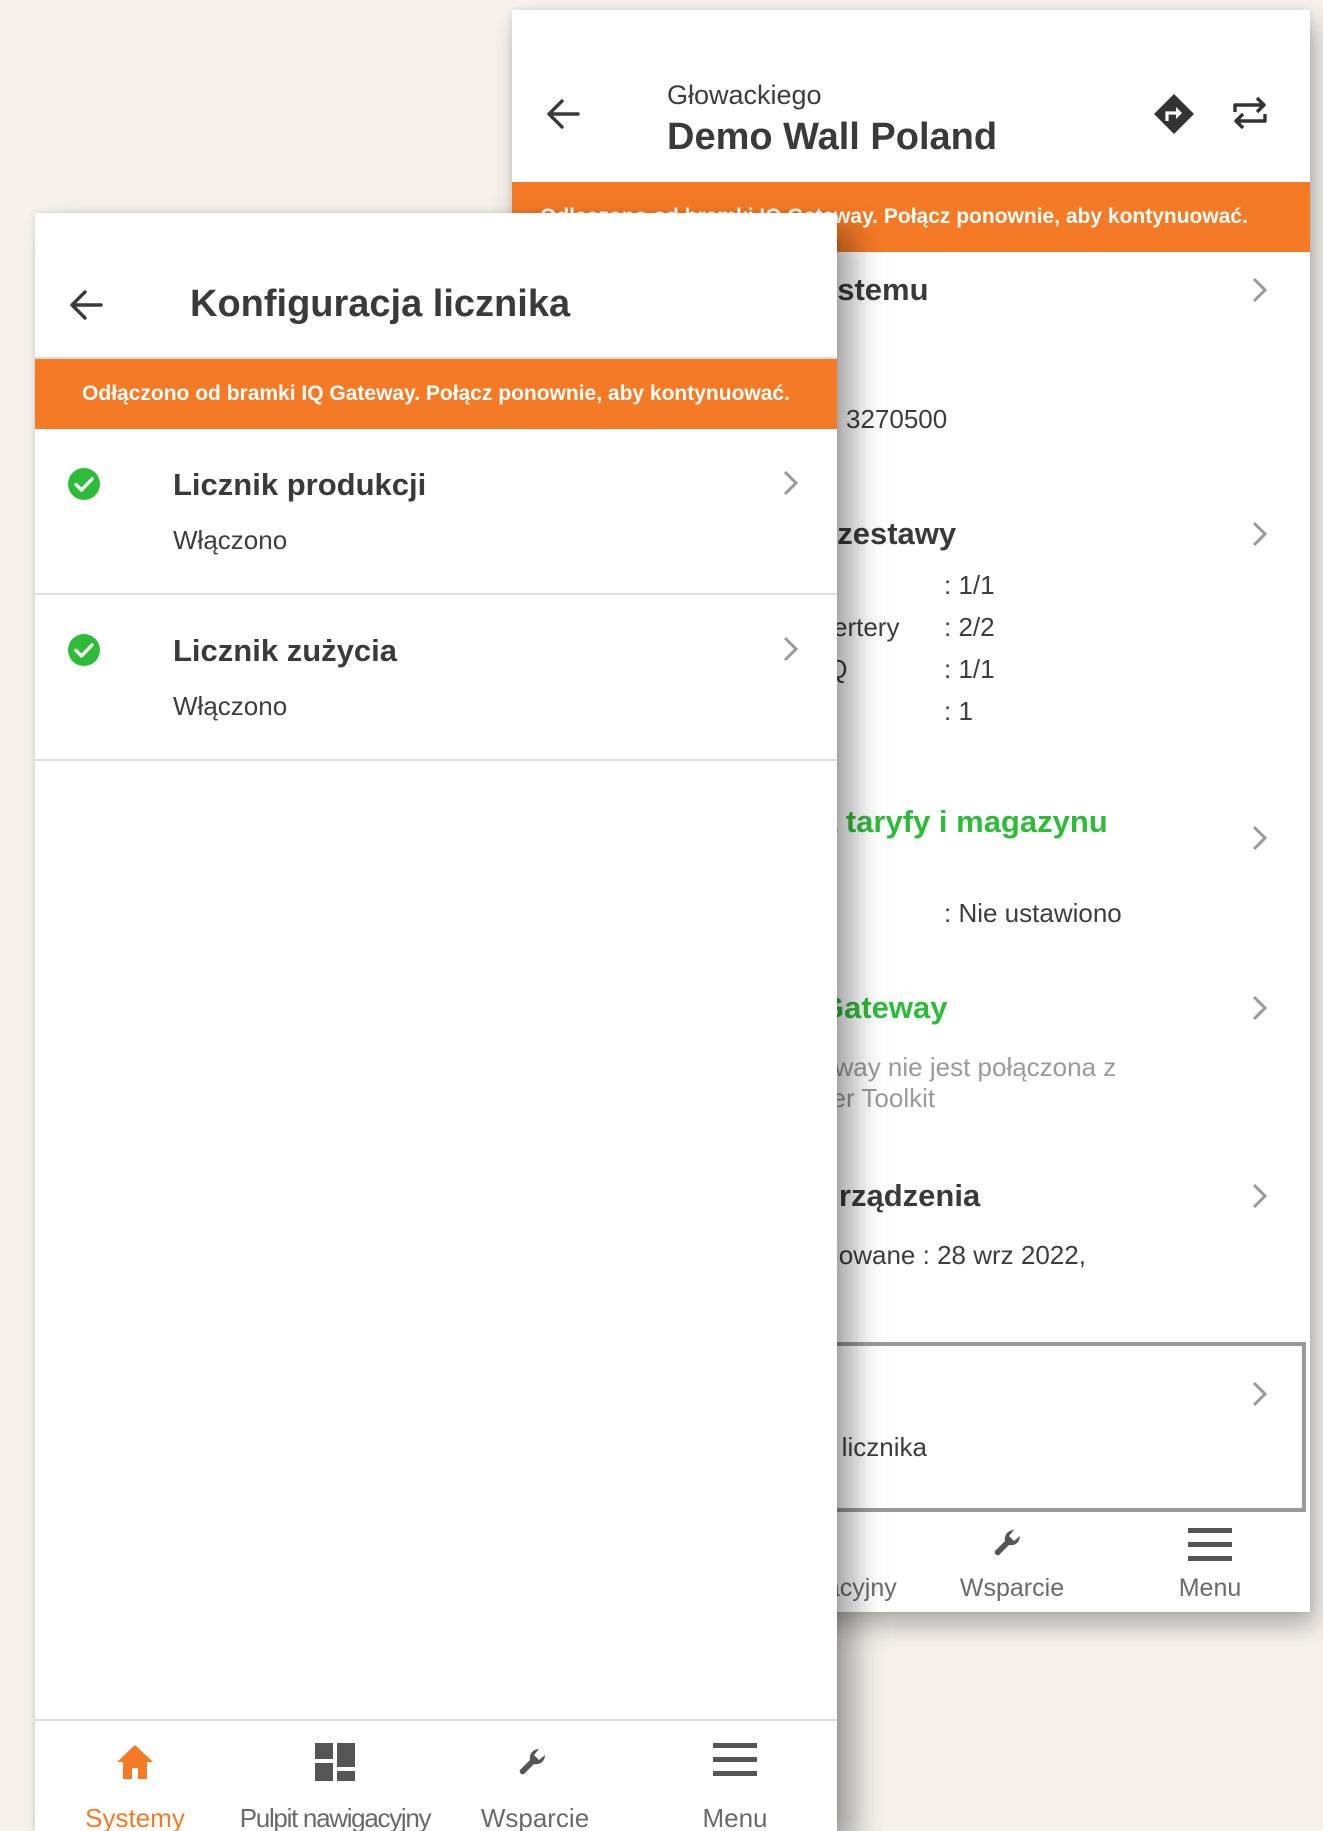 This screenshot has width=1323, height=1831. What do you see at coordinates (300, 484) in the screenshot?
I see `row-title: Licznik produkcji` at bounding box center [300, 484].